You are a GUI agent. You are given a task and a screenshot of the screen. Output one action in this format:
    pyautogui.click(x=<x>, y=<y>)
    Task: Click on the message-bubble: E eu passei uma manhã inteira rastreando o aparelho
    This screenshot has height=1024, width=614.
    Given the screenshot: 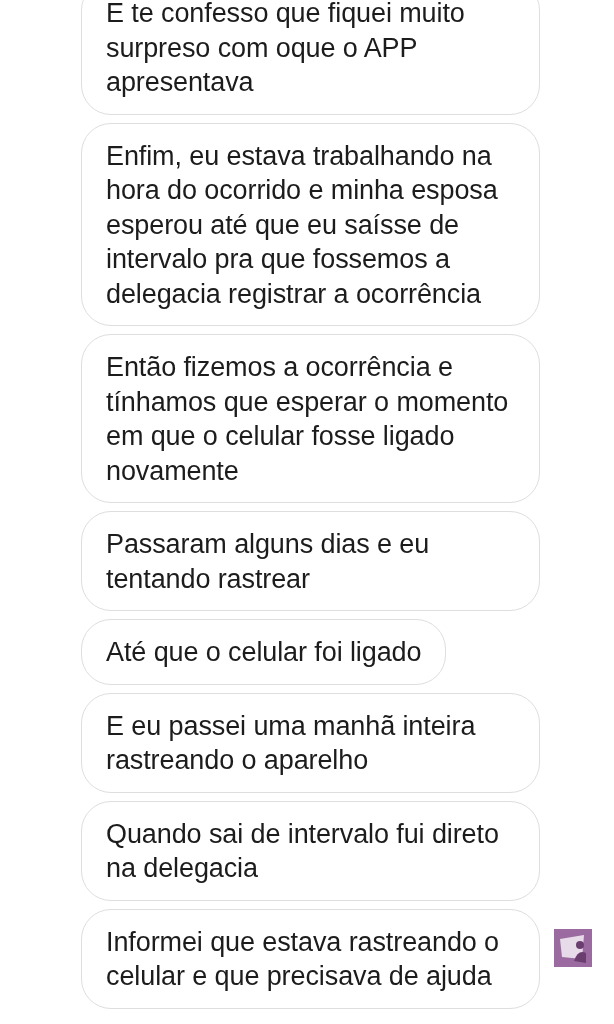 What is the action you would take?
    pyautogui.click(x=310, y=742)
    